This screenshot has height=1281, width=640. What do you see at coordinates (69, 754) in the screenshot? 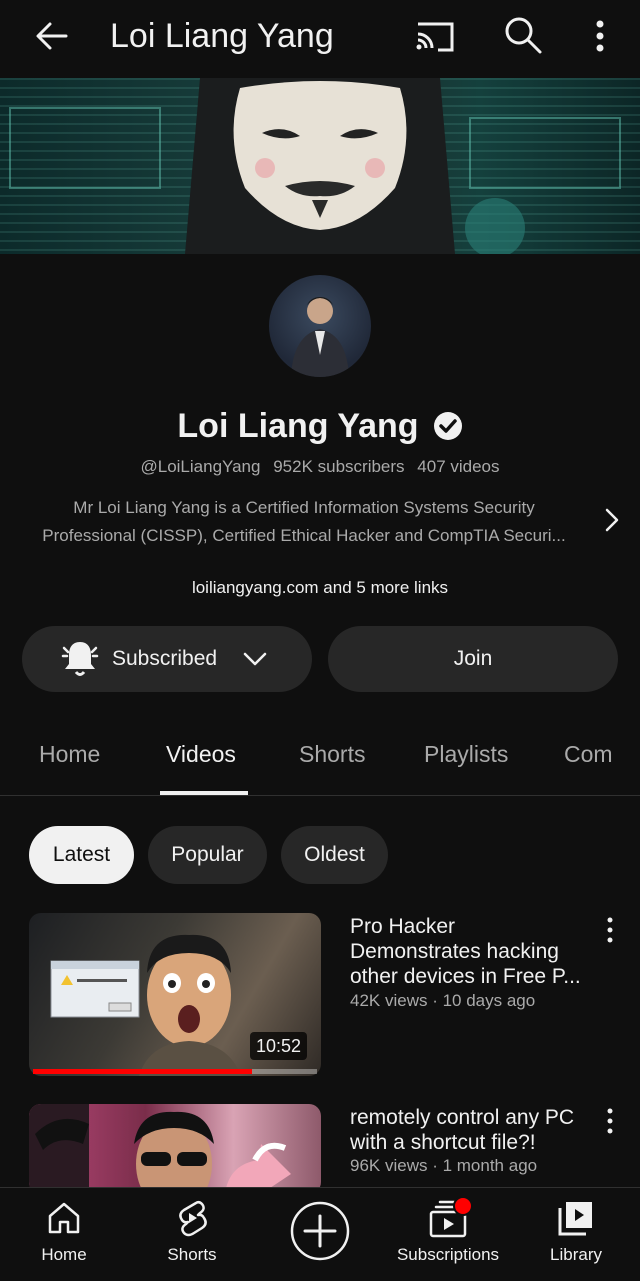
I see `tab-home: Home` at bounding box center [69, 754].